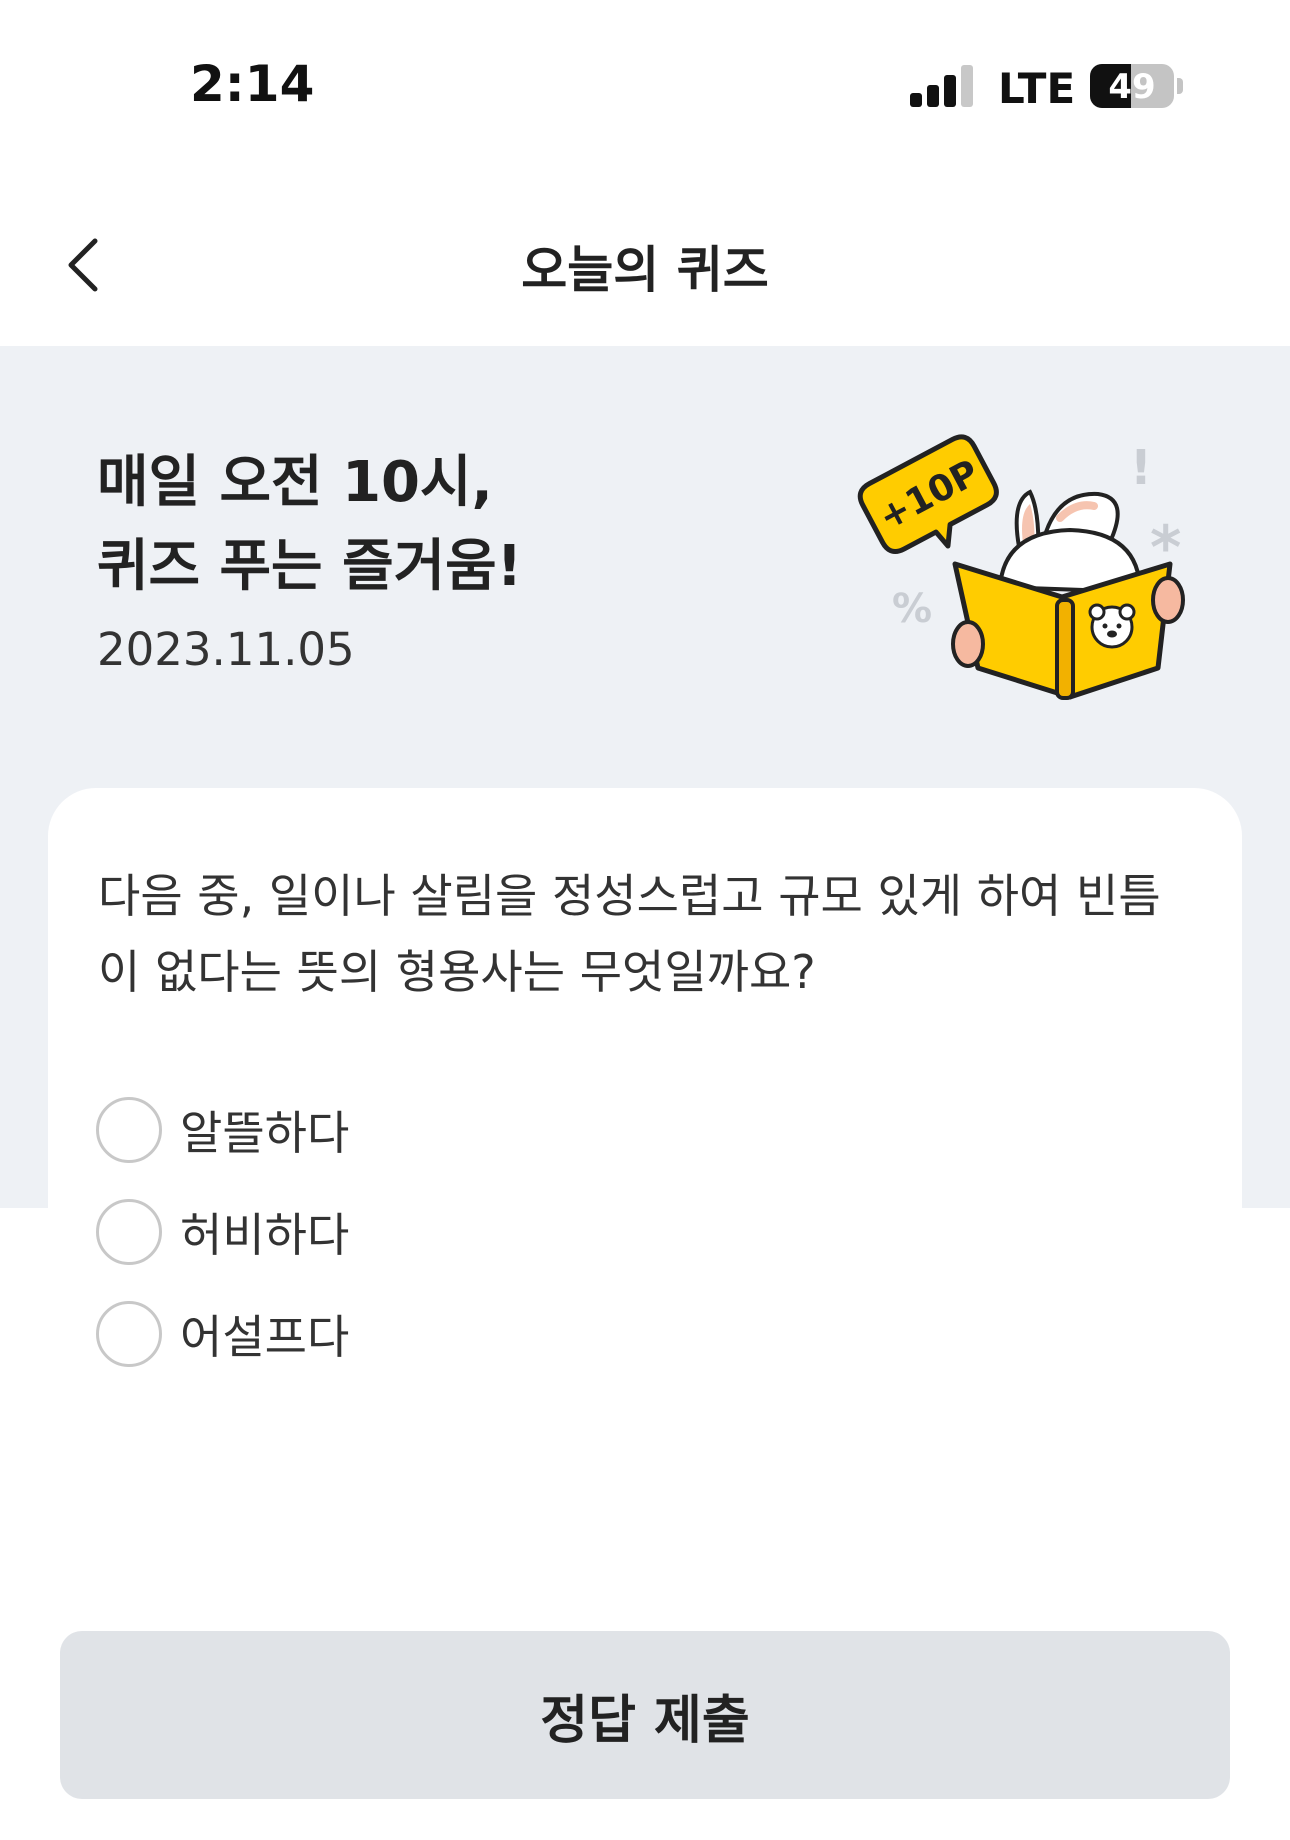 The image size is (1290, 1840). What do you see at coordinates (309, 525) in the screenshot?
I see `hero-title: 매일 오전 10시, 퀴즈 푸는 즐거움!` at bounding box center [309, 525].